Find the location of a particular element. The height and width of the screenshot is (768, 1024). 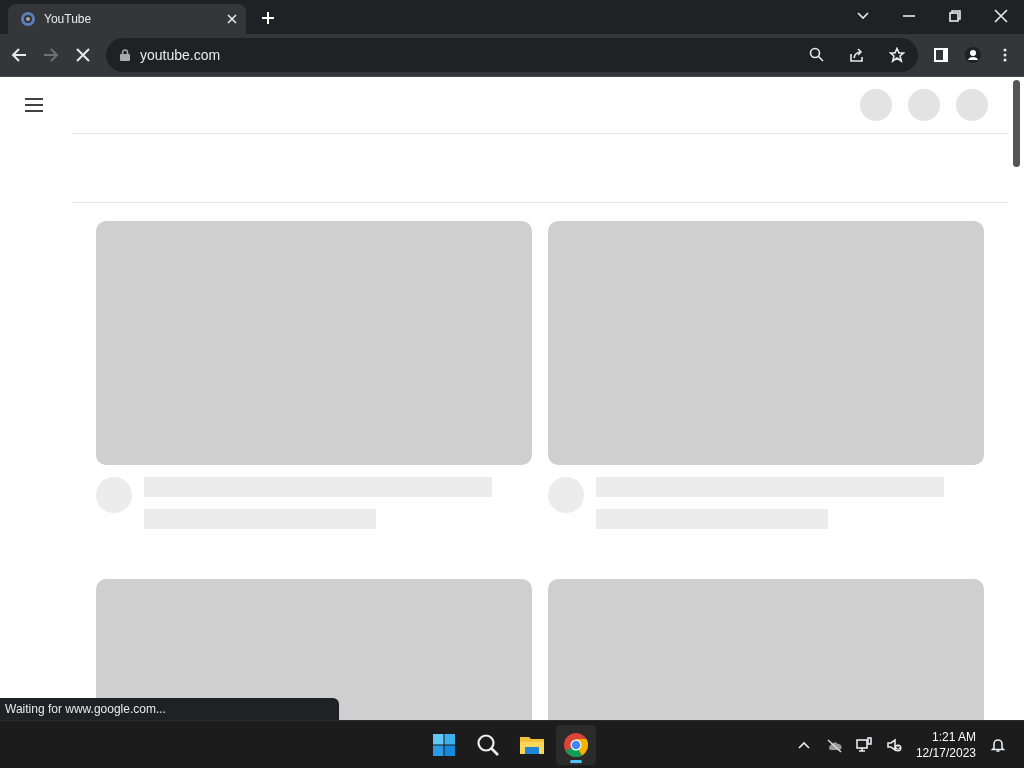

plus-icon is located at coordinates (268, 18).